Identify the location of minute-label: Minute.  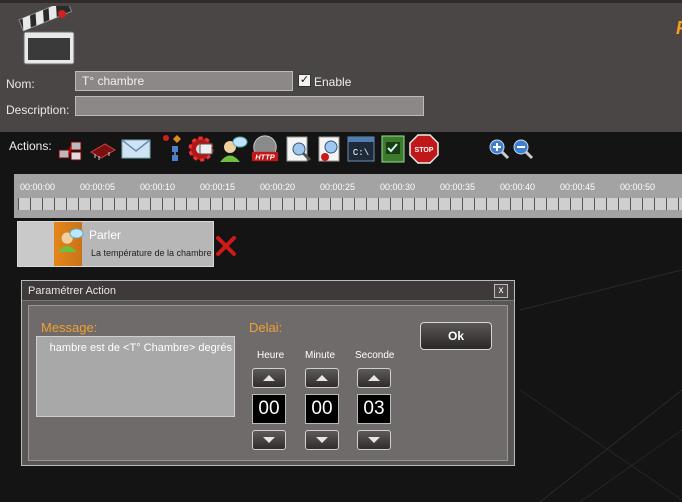
(320, 355).